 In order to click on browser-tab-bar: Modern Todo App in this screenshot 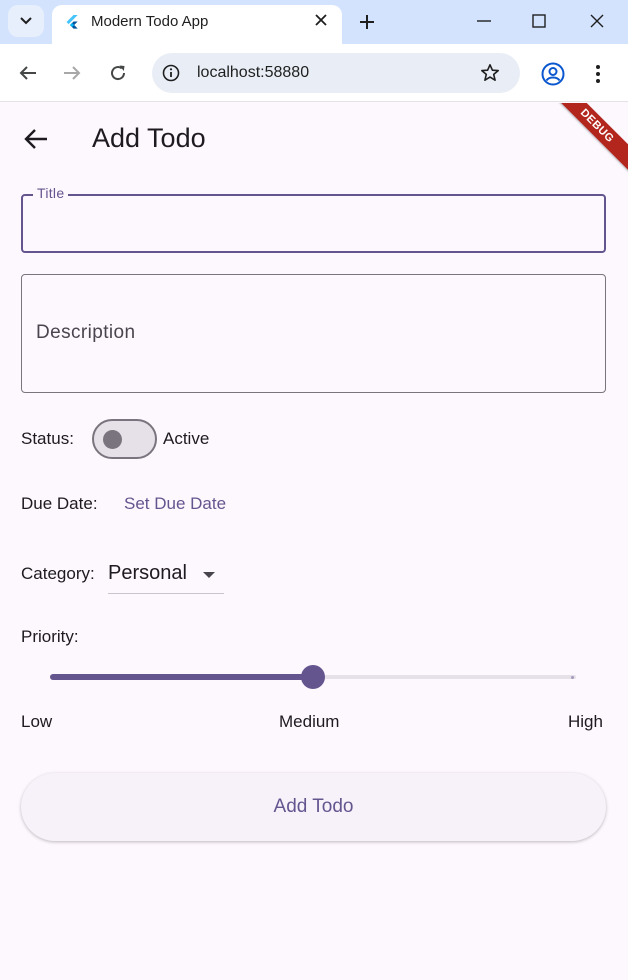, I will do `click(314, 22)`.